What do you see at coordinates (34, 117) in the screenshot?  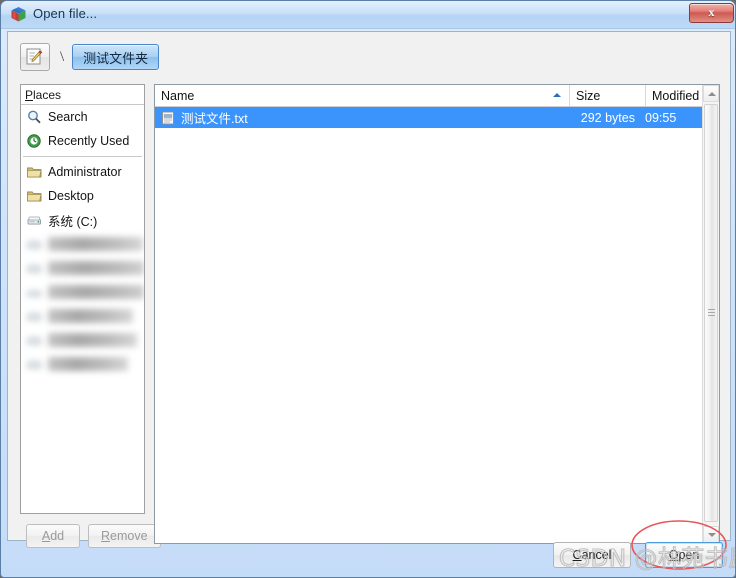 I see `magnifier-icon` at bounding box center [34, 117].